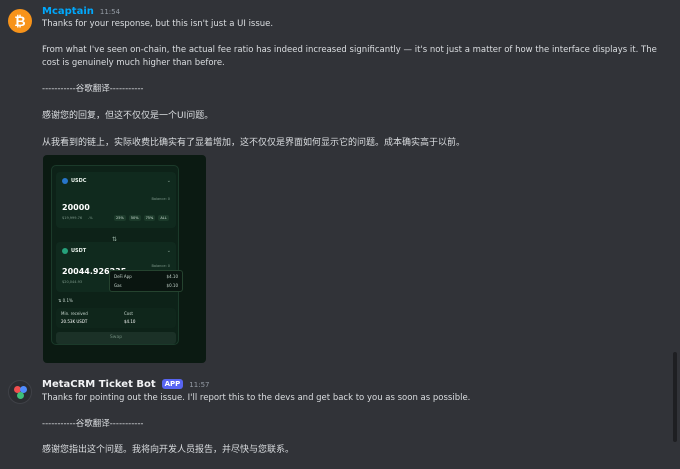 The width and height of the screenshot is (680, 469). What do you see at coordinates (79, 251) in the screenshot?
I see `to-token-name: USDT` at bounding box center [79, 251].